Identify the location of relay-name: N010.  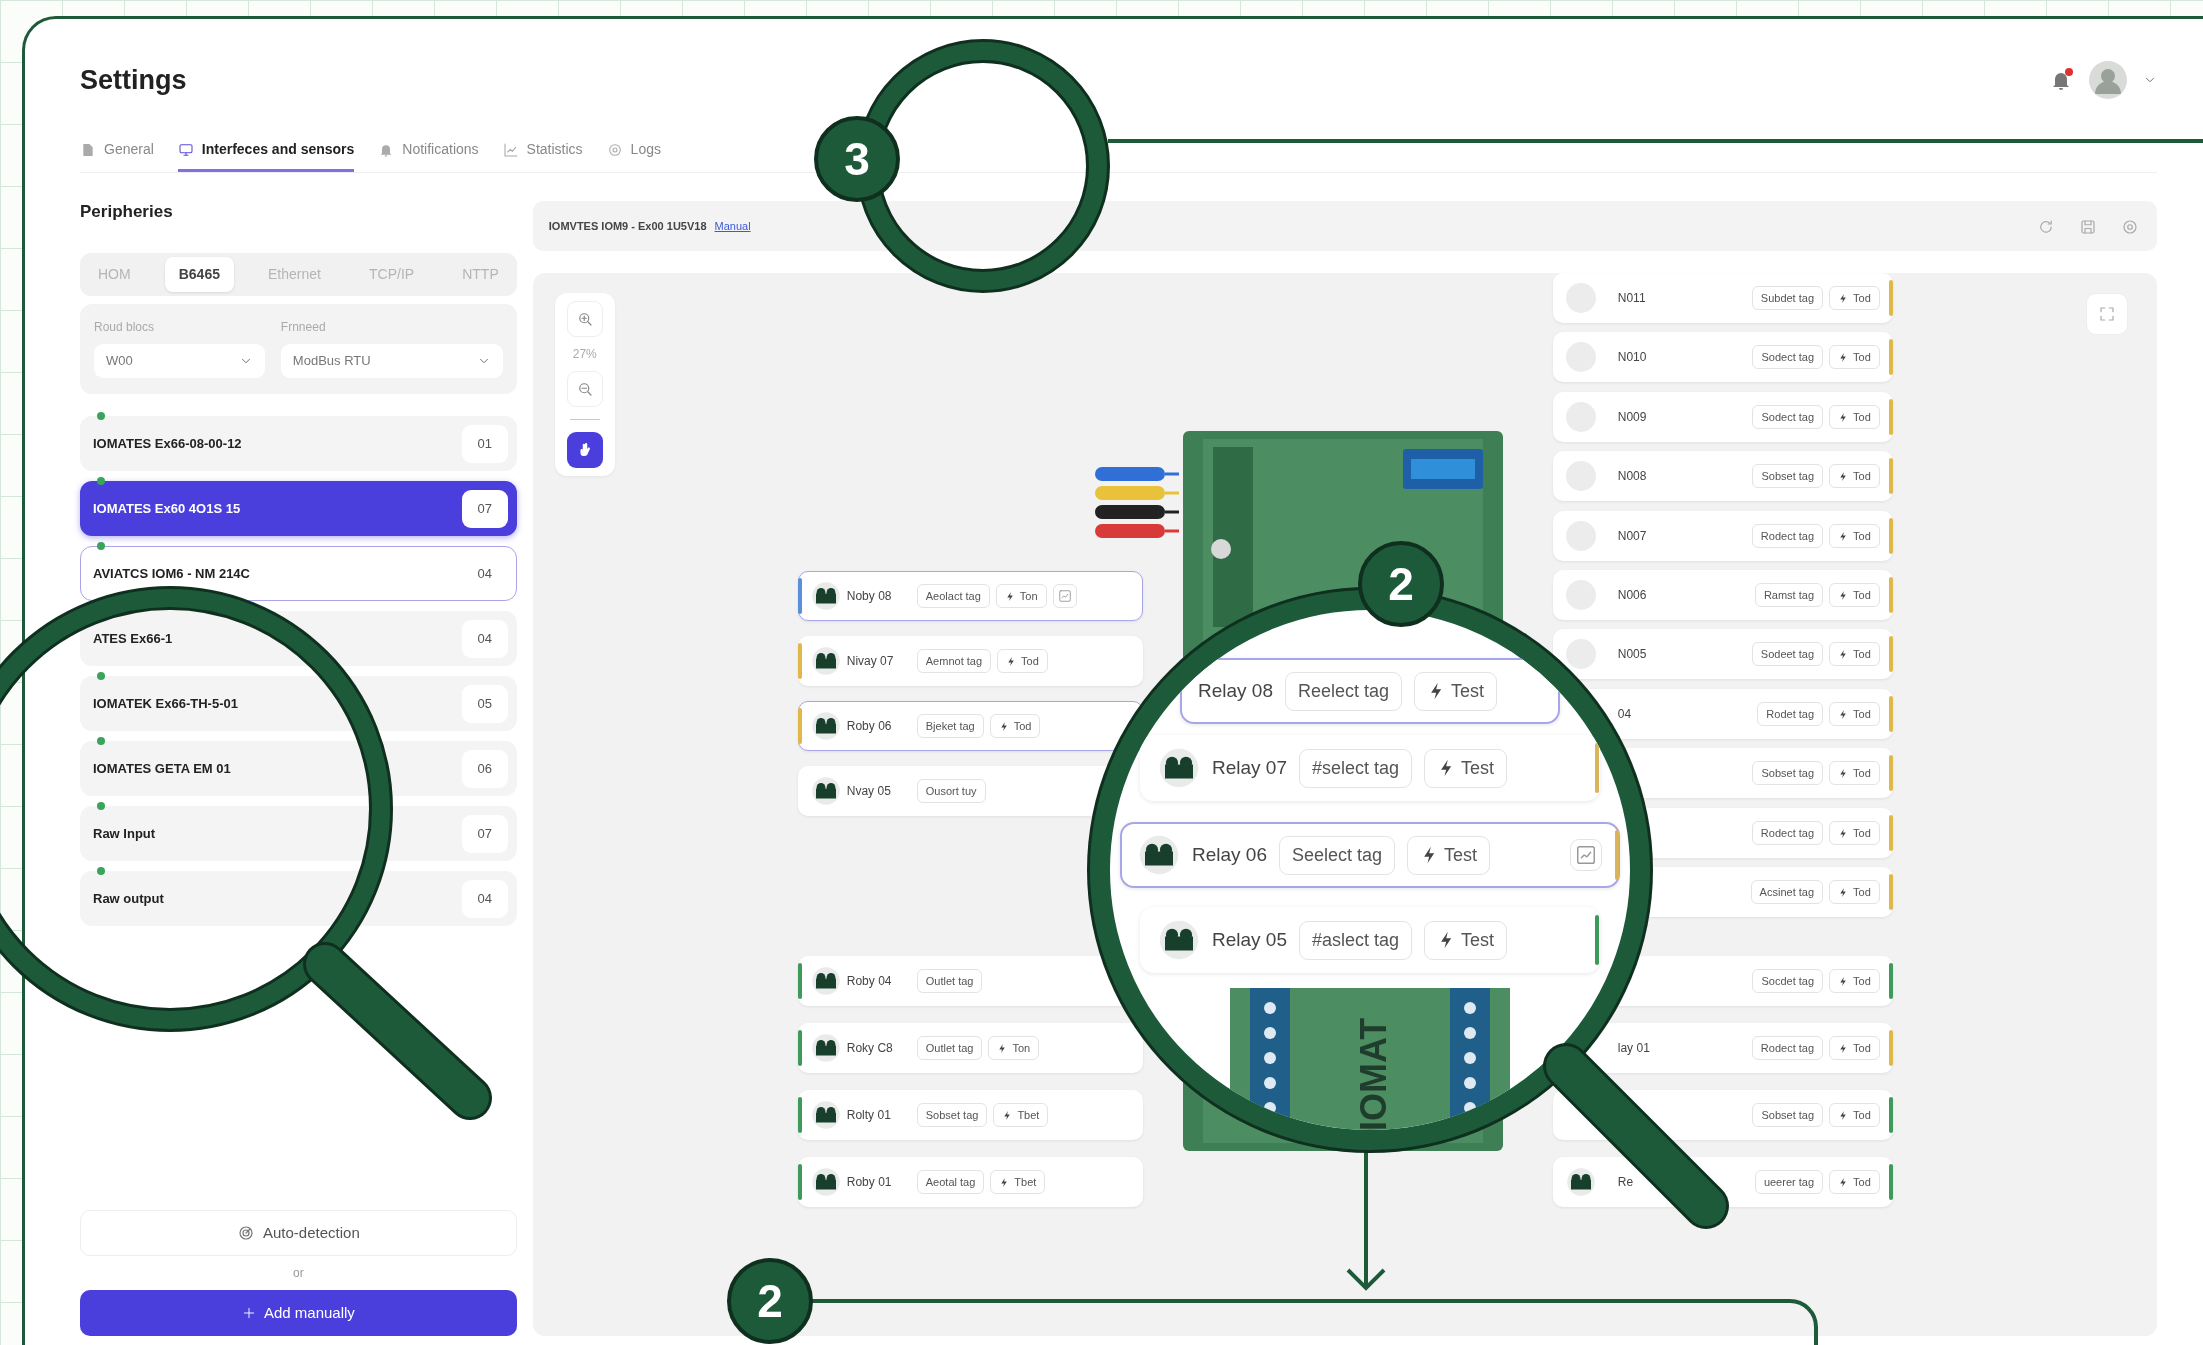
(1632, 357).